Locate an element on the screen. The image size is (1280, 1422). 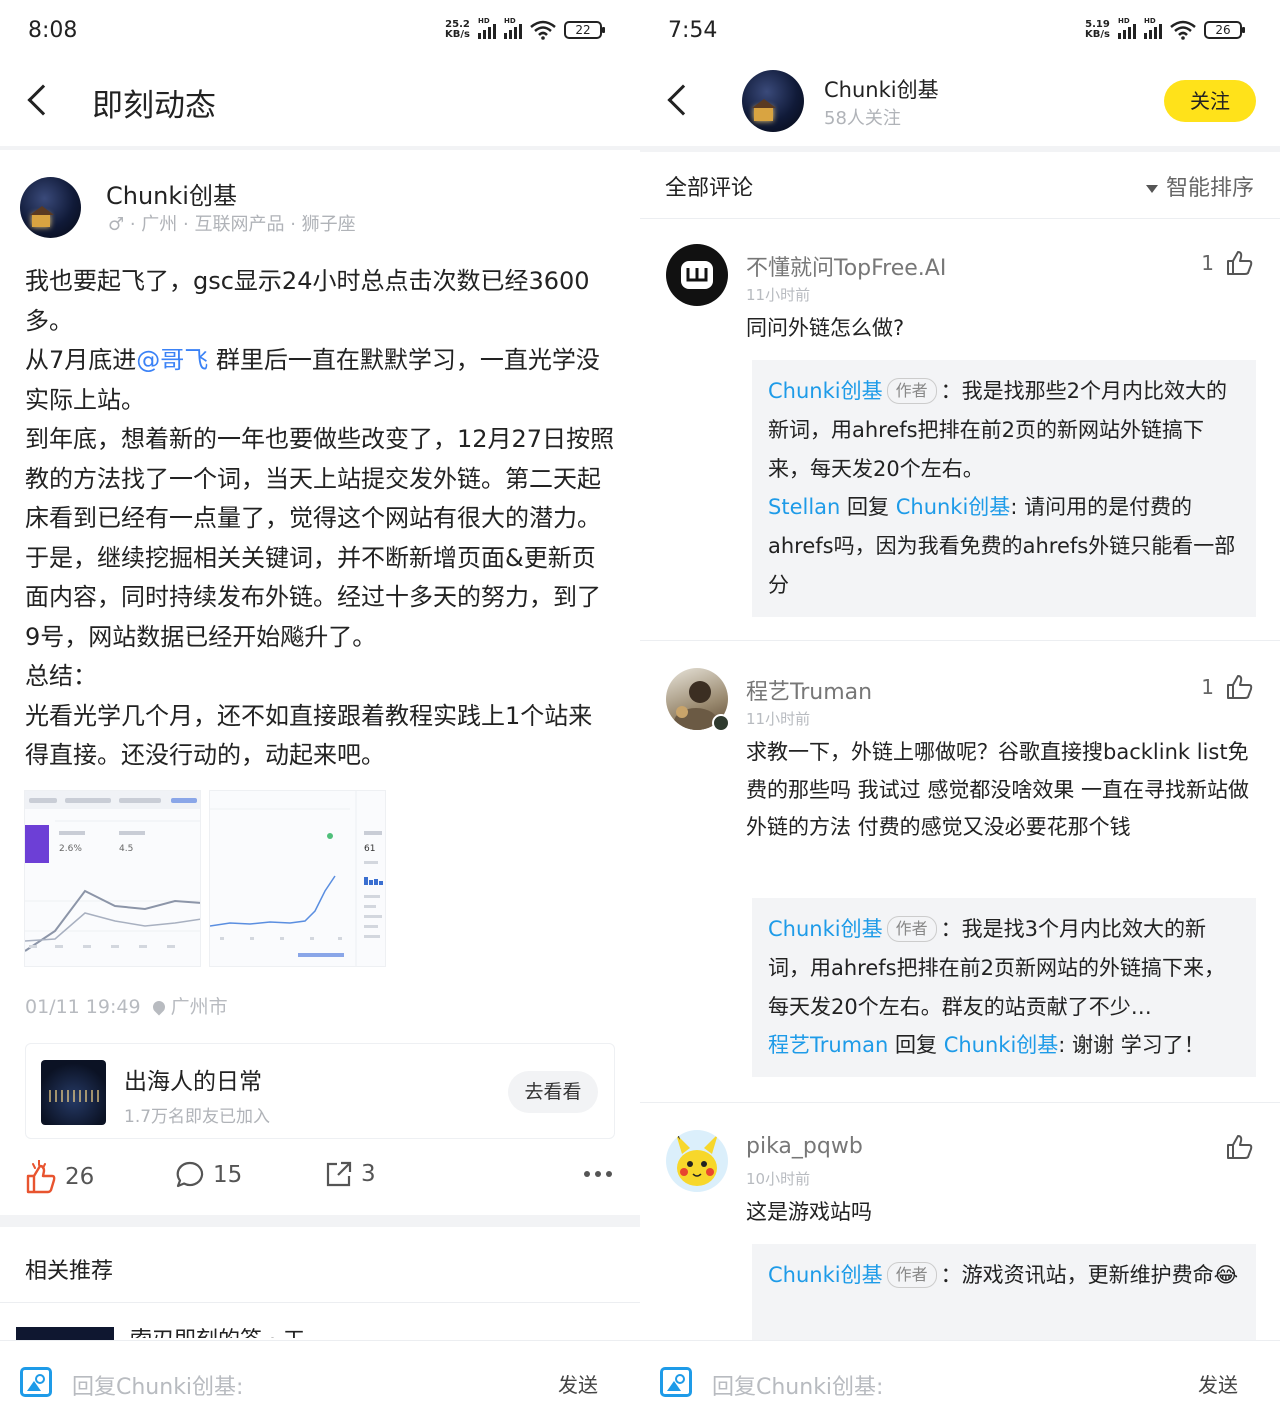
reply-text: ：游戏资讯站，更新维护费命😂 is located at coordinates (1089, 1275).